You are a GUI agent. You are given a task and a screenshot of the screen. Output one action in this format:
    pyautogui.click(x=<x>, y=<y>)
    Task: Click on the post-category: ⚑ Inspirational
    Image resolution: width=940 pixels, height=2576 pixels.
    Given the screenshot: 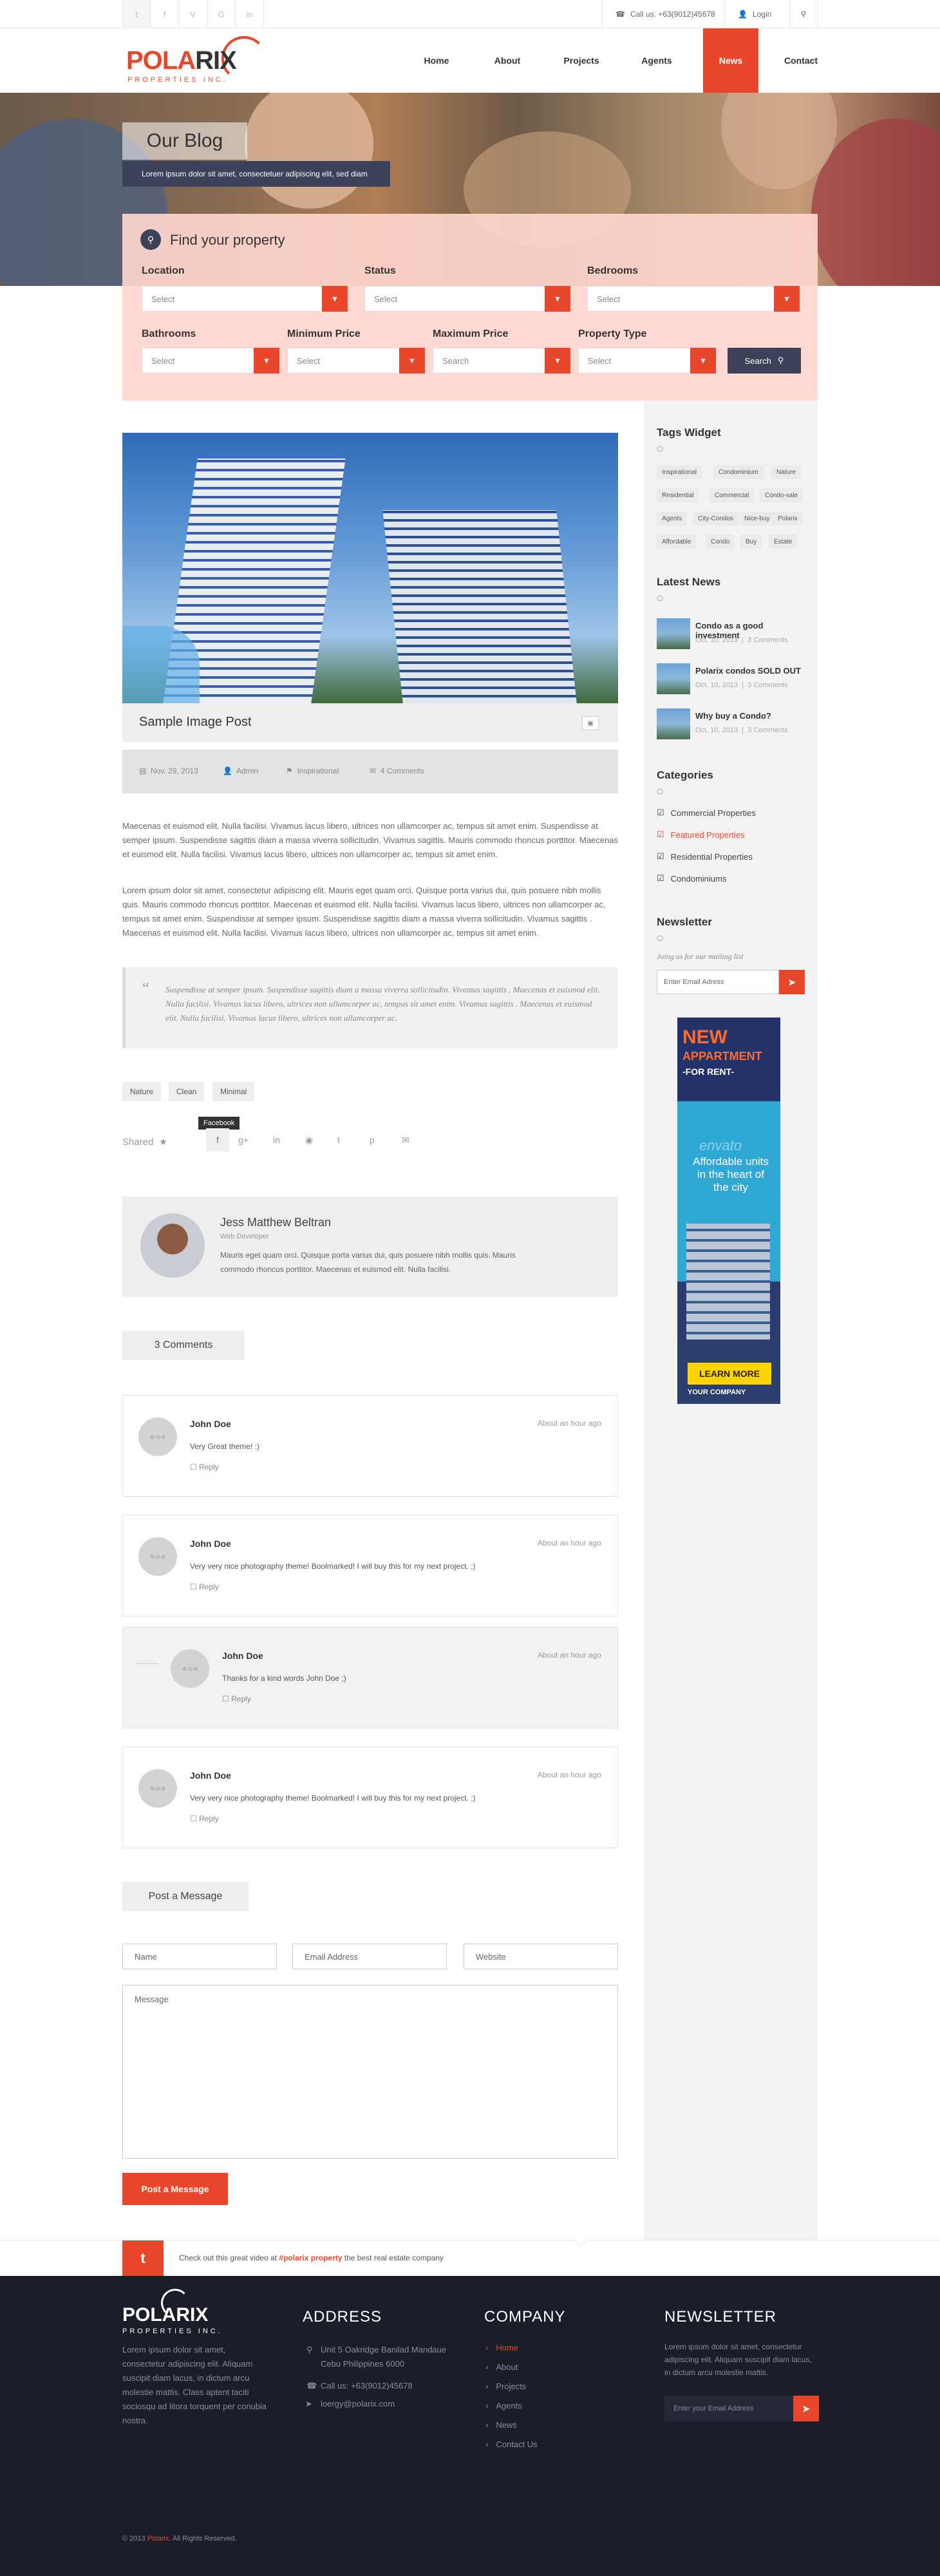 What is the action you would take?
    pyautogui.click(x=312, y=771)
    